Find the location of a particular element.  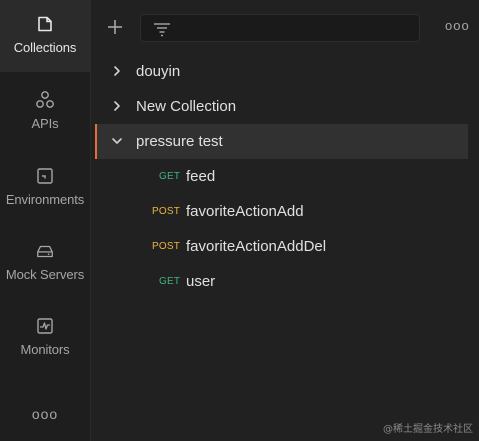

collections-toolbar: ooo is located at coordinates (285, 26).